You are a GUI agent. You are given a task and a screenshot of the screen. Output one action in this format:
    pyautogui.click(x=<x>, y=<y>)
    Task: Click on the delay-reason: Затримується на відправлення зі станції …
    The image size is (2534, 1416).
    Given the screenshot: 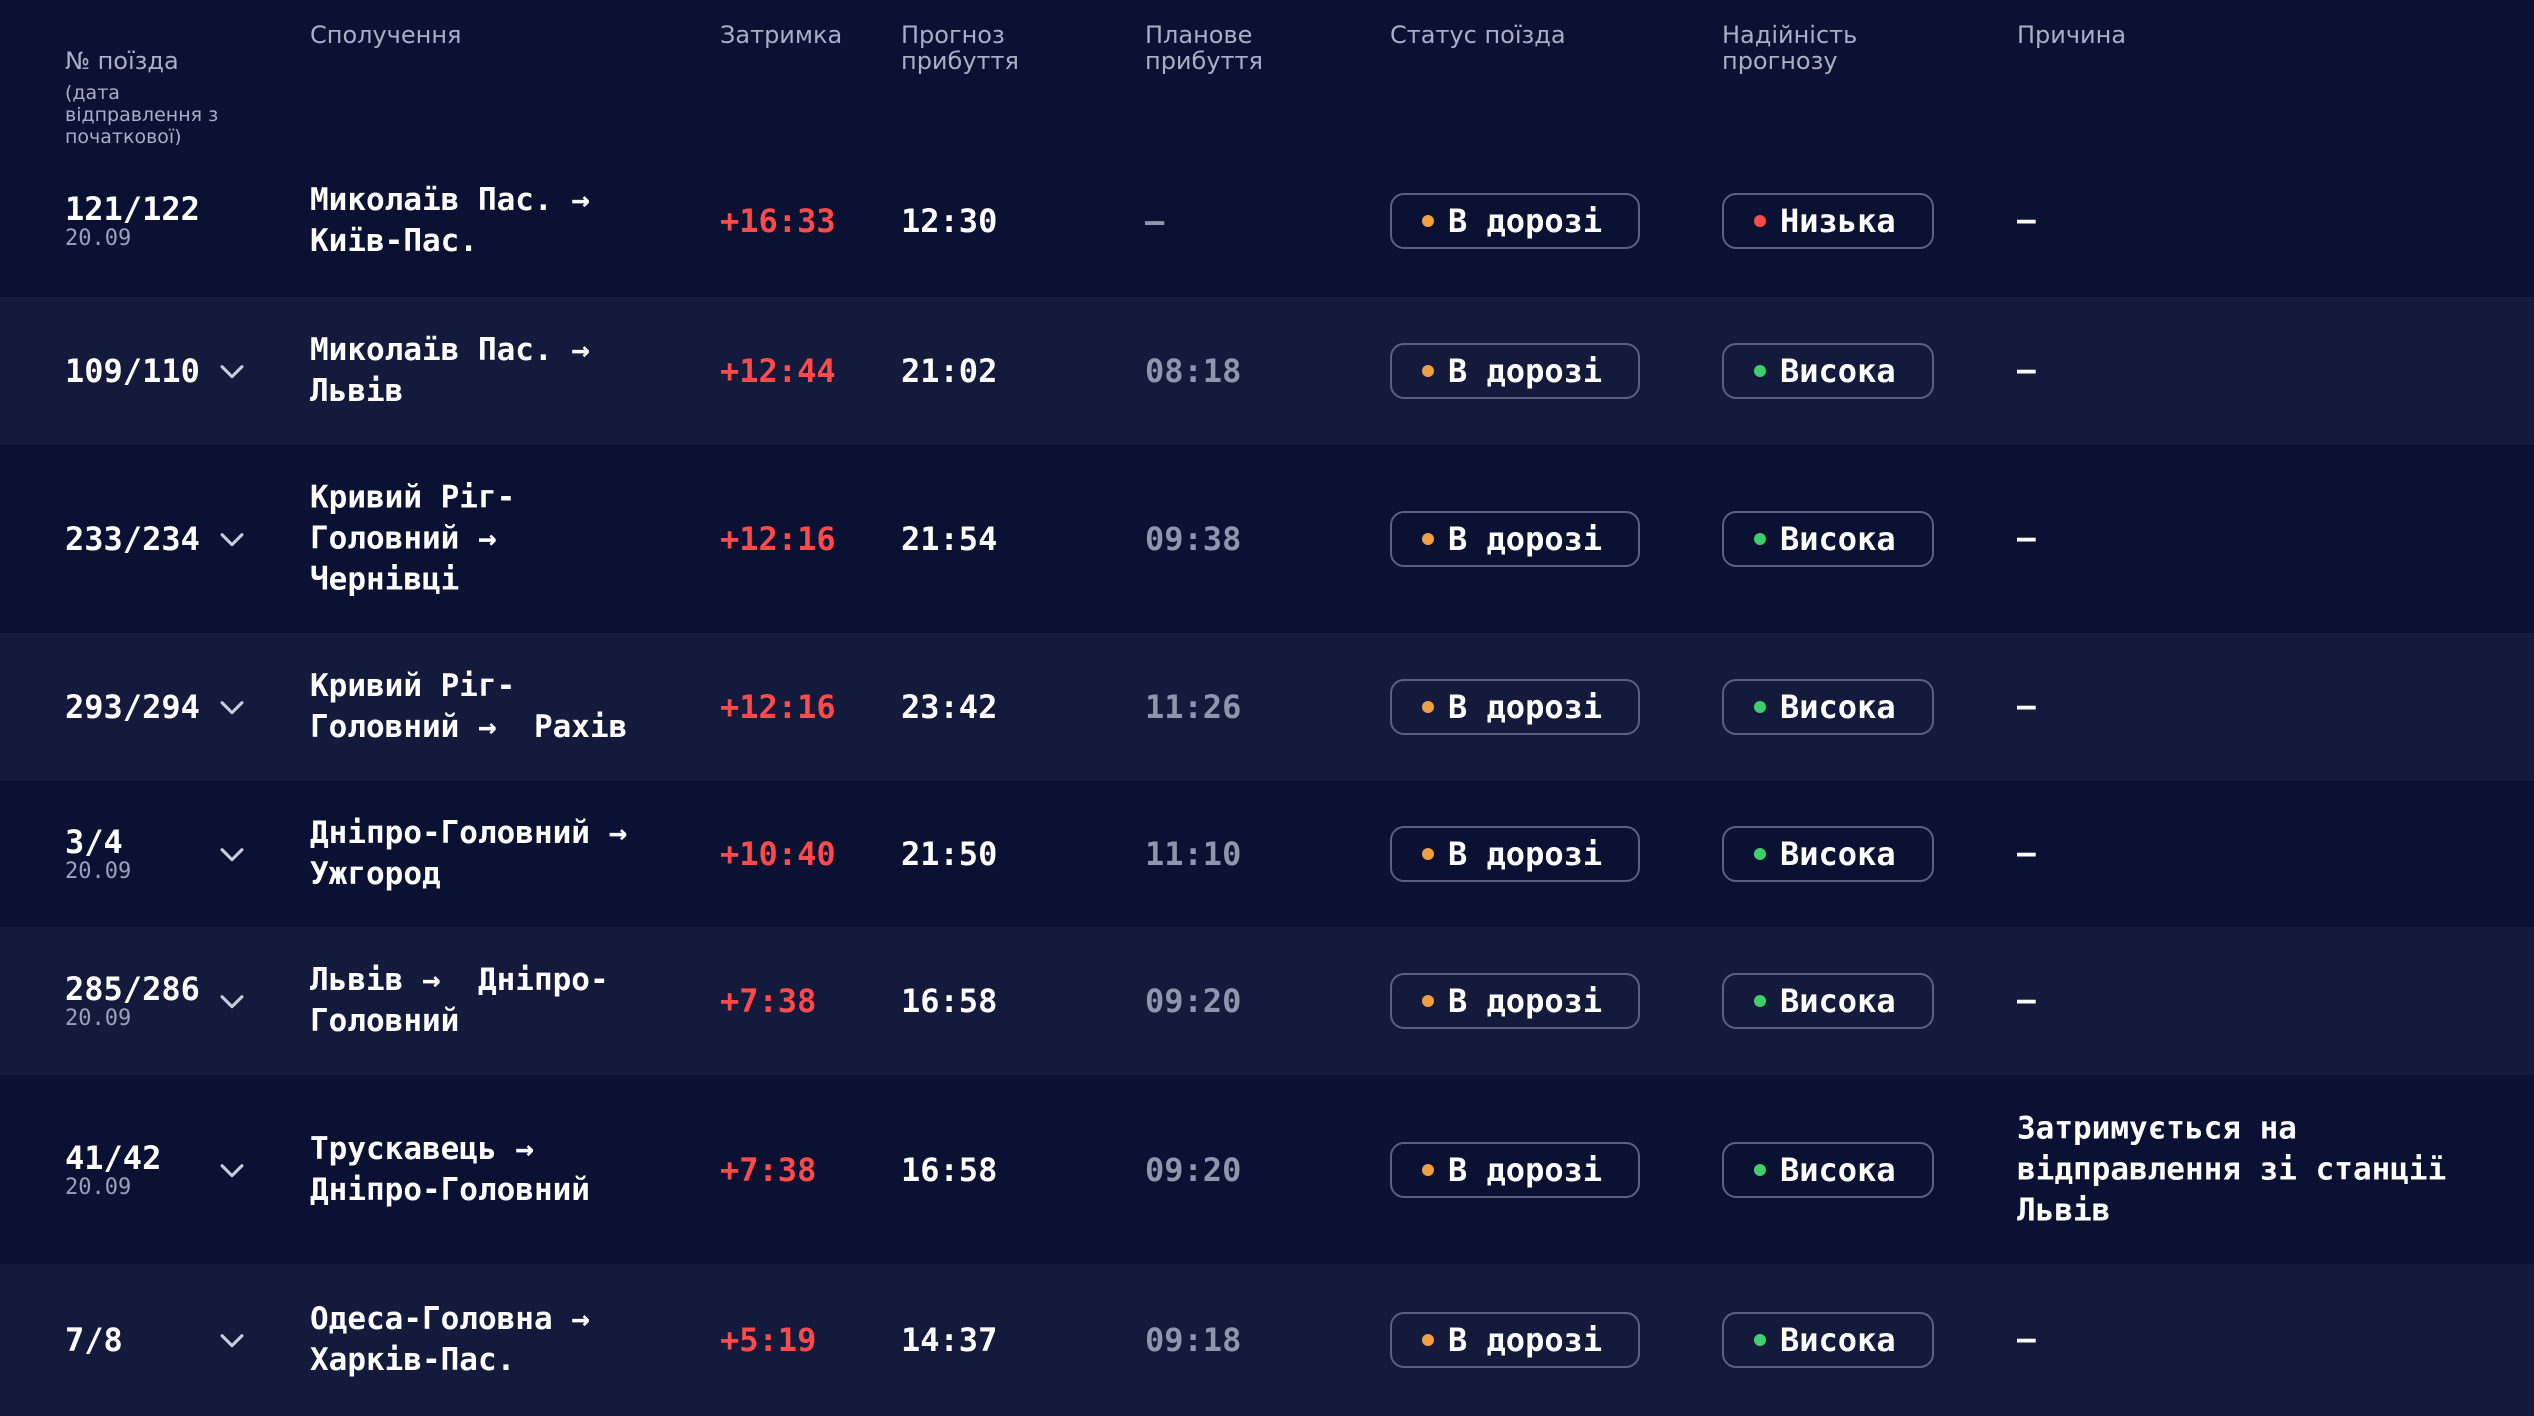 What is the action you would take?
    pyautogui.click(x=2232, y=1169)
    